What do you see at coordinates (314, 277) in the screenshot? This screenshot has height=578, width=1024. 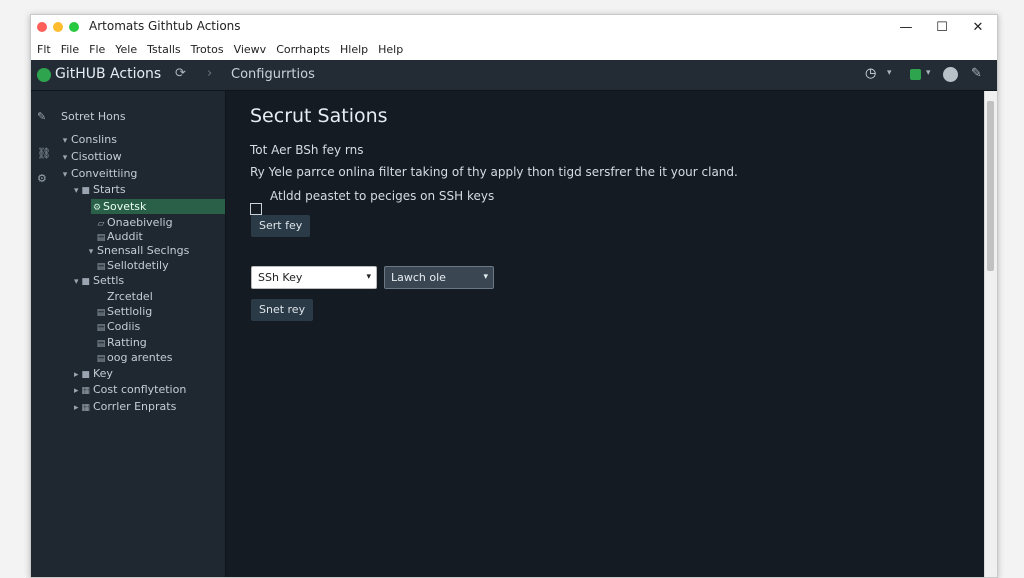 I see `key-type-select: SSh Key ▾` at bounding box center [314, 277].